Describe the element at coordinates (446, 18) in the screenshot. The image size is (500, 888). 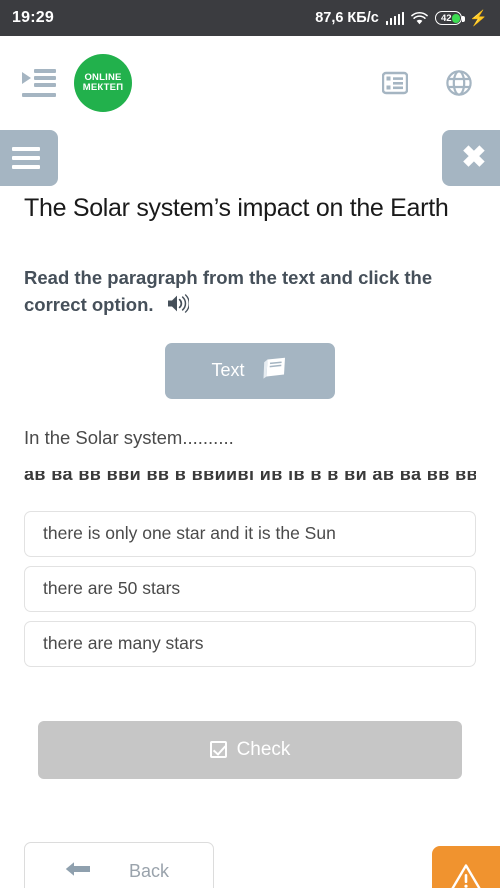
I see `battery-level: 42` at that location.